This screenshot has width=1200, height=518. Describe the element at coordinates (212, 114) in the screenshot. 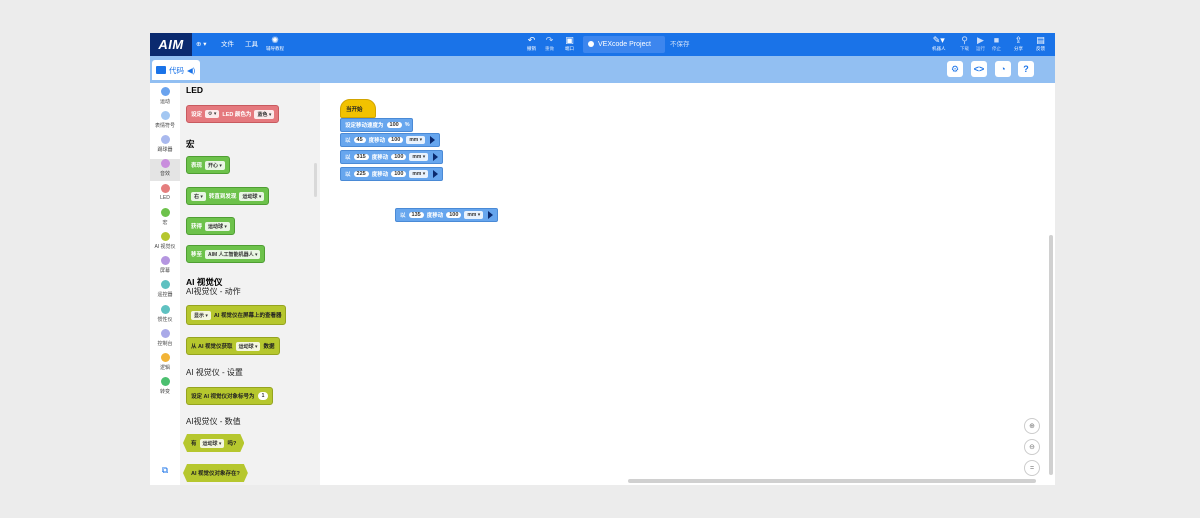

I see `led-select-icon: ⚙` at that location.